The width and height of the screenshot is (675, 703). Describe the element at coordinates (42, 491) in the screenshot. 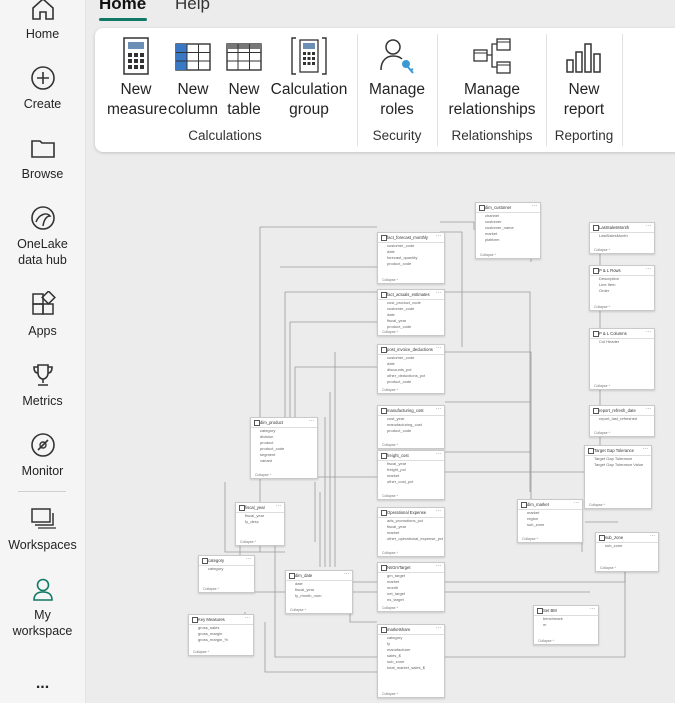

I see `nav-divider` at that location.